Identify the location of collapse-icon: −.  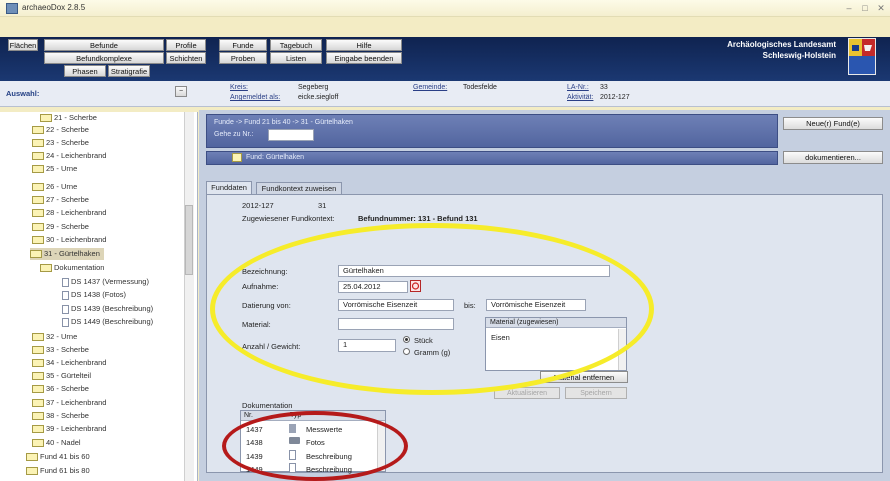
(181, 91).